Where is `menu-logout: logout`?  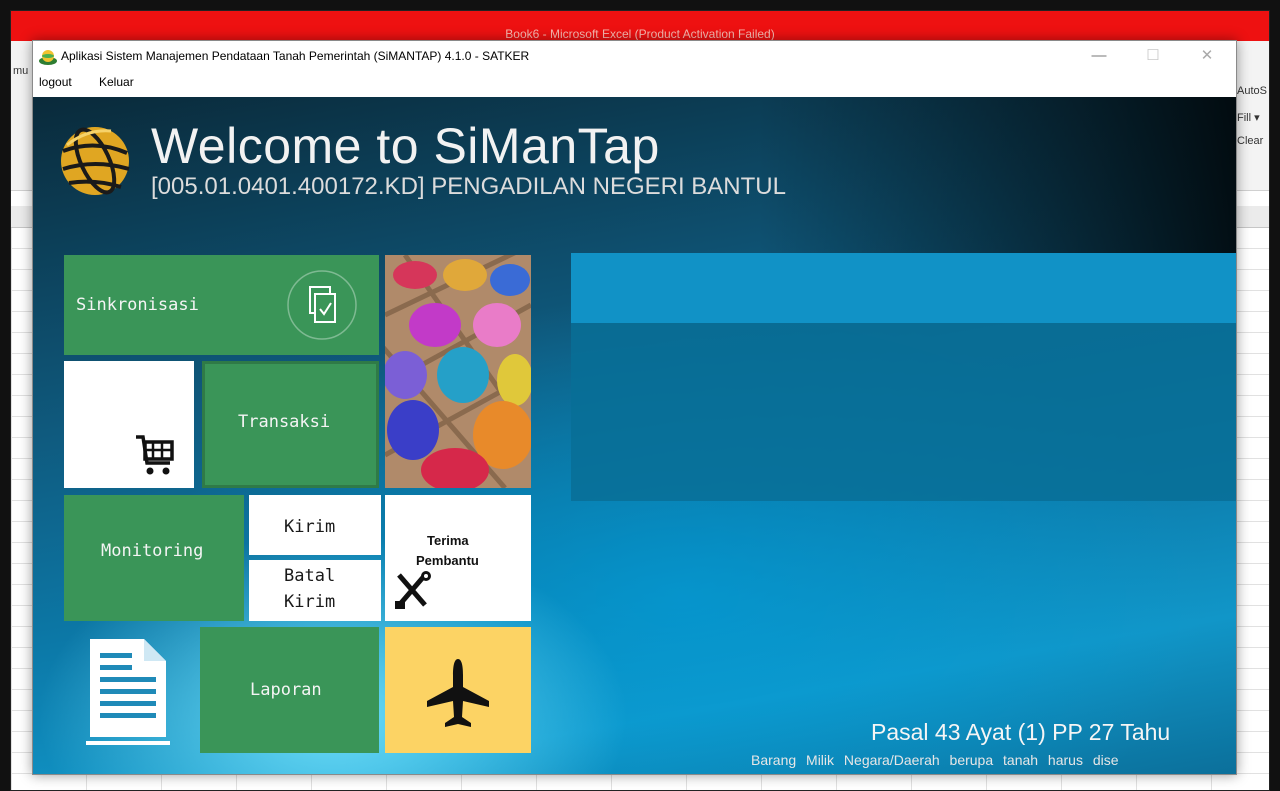 menu-logout: logout is located at coordinates (55, 82).